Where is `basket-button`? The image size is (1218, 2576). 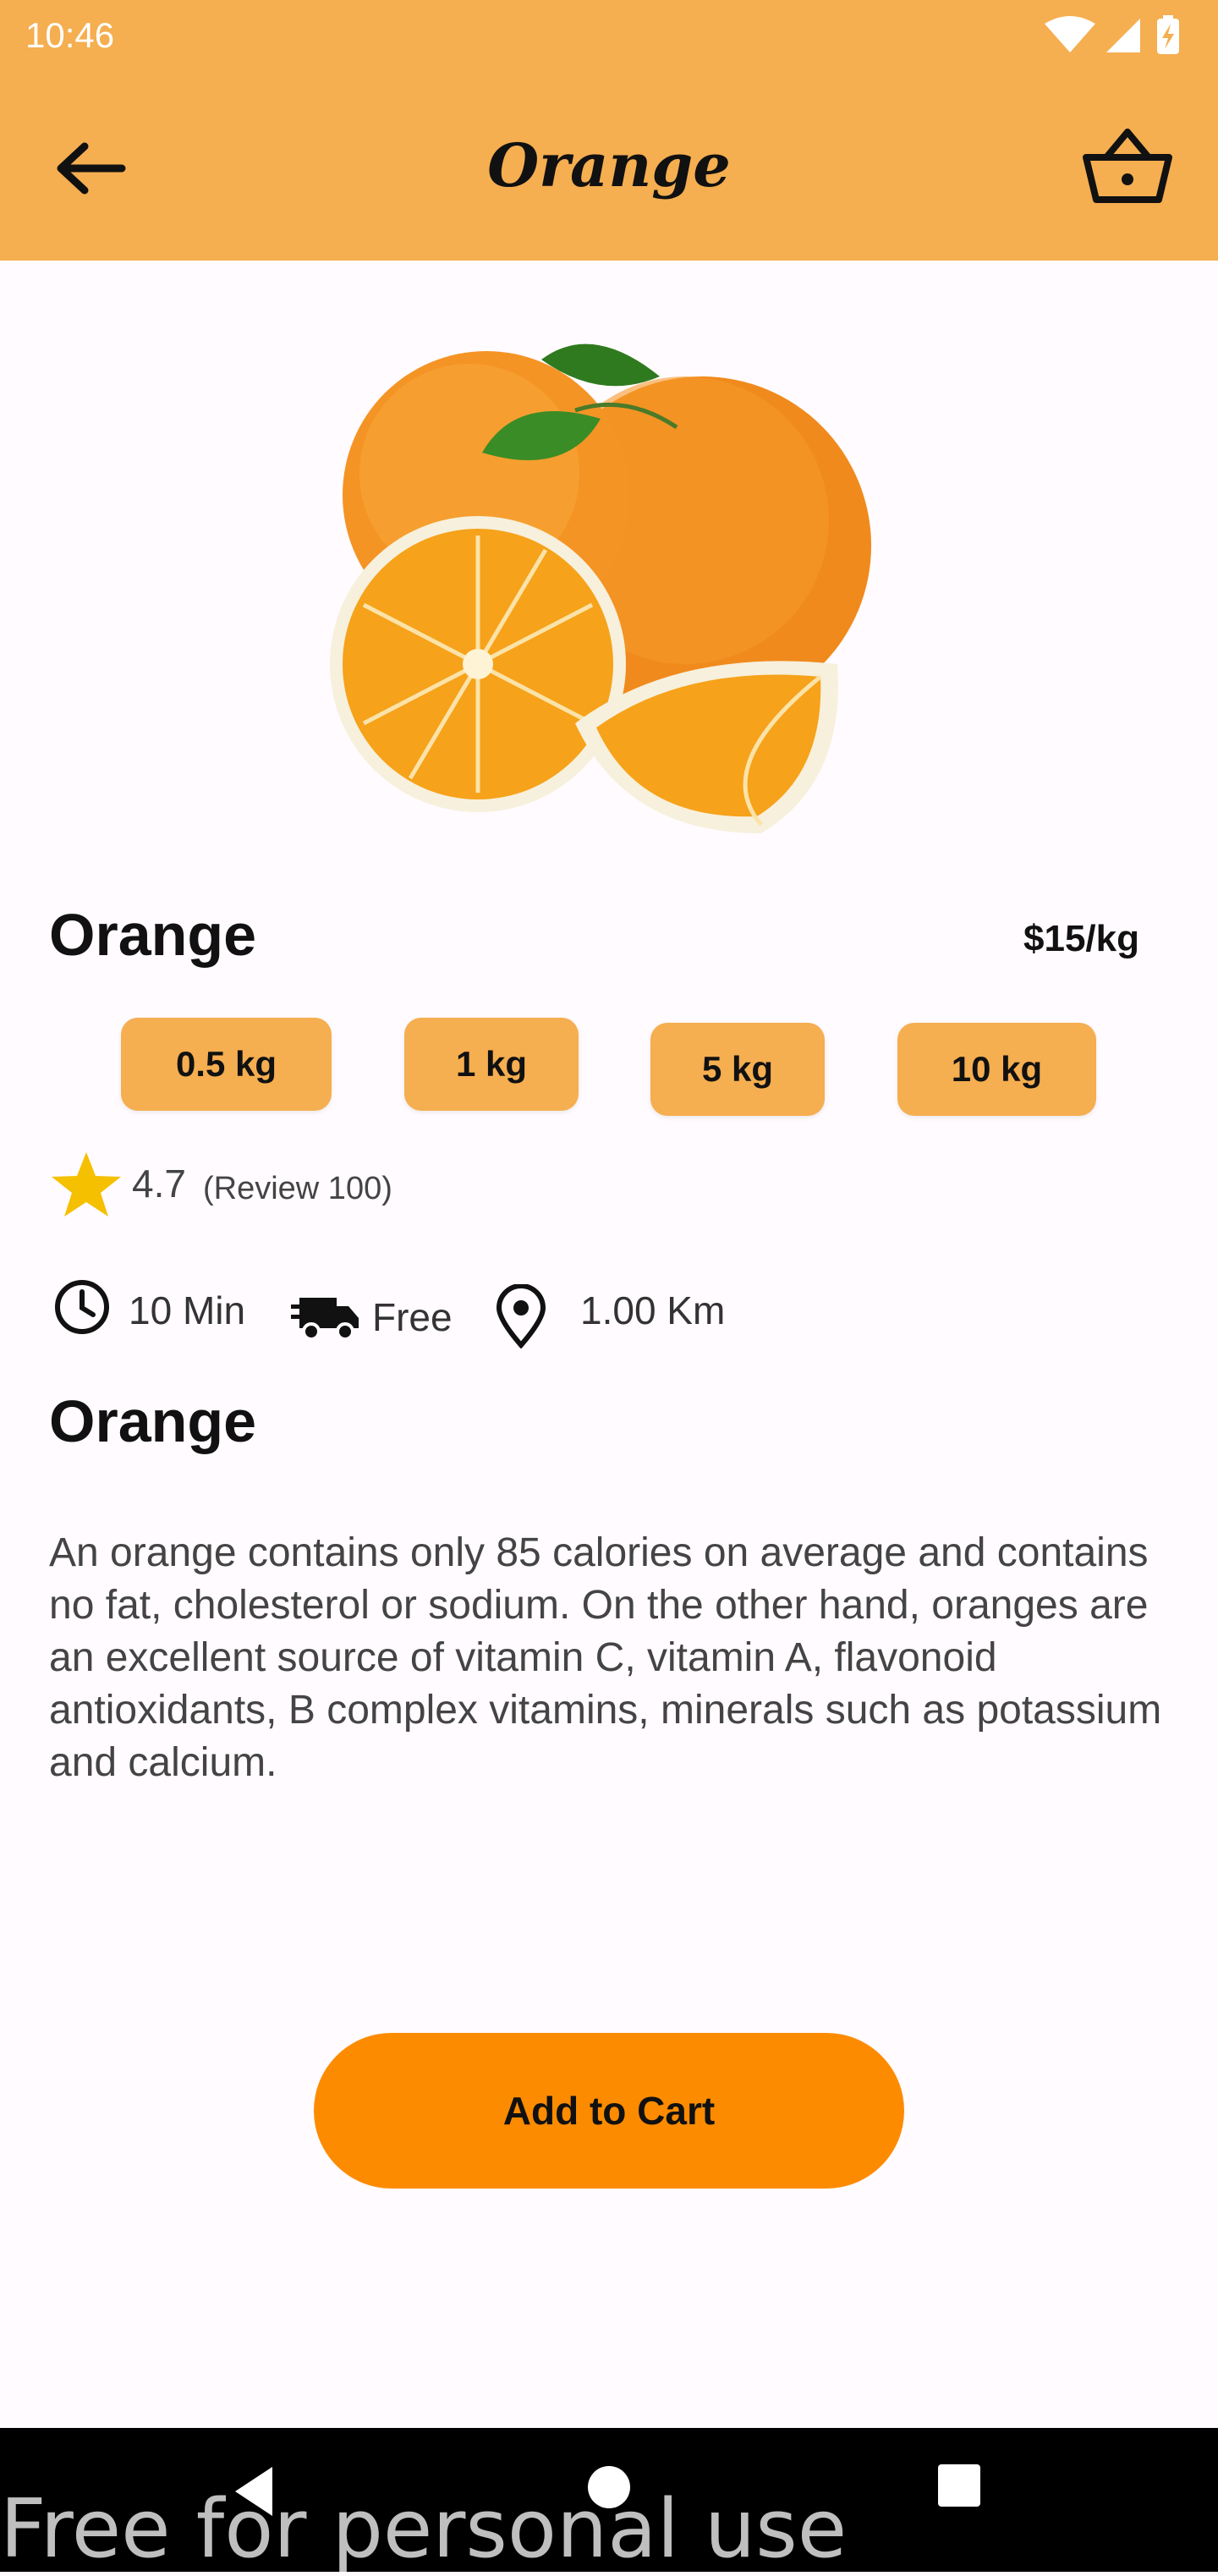
basket-button is located at coordinates (1128, 166).